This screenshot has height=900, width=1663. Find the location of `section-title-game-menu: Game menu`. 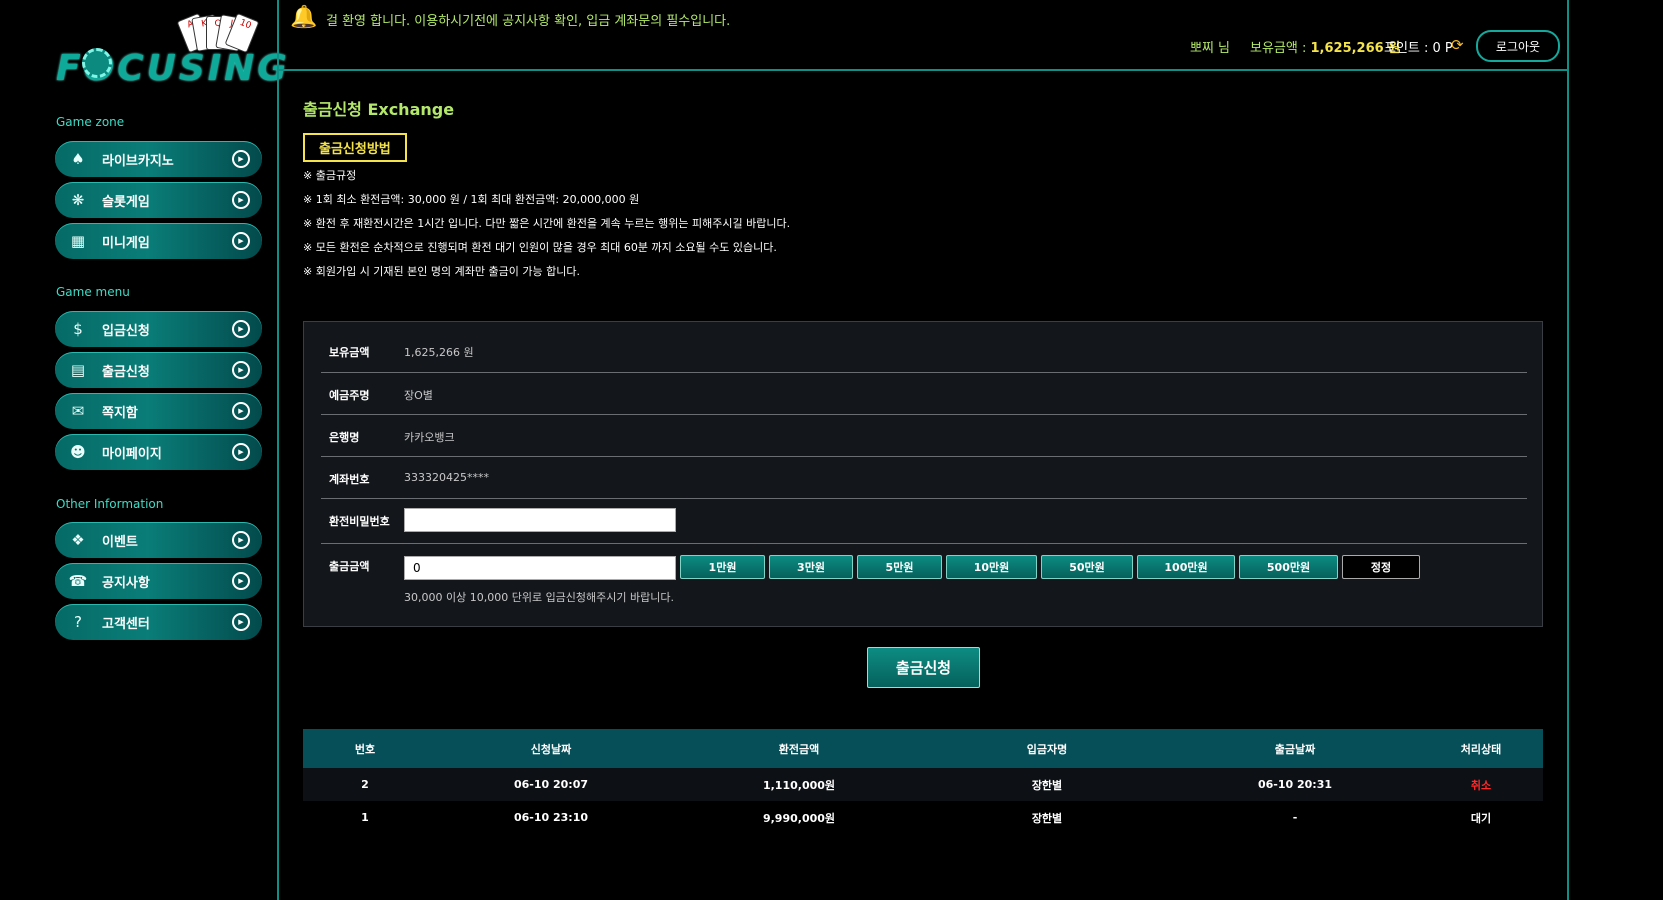

section-title-game-menu: Game menu is located at coordinates (93, 292).